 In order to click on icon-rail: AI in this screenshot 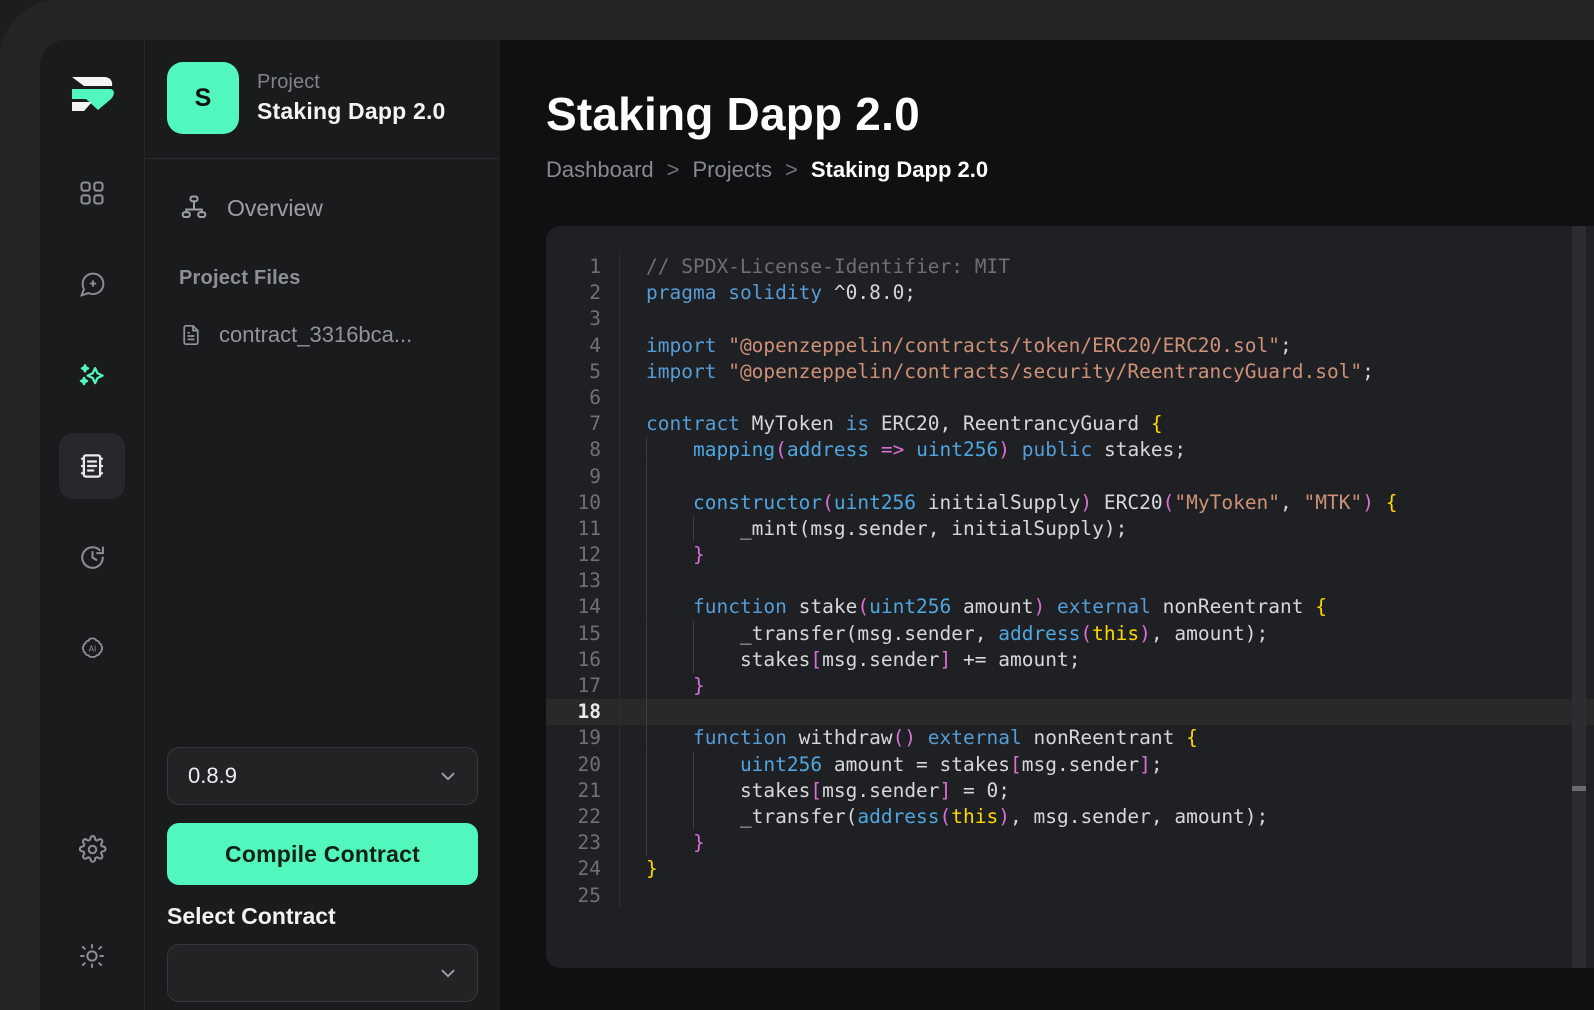, I will do `click(92, 525)`.